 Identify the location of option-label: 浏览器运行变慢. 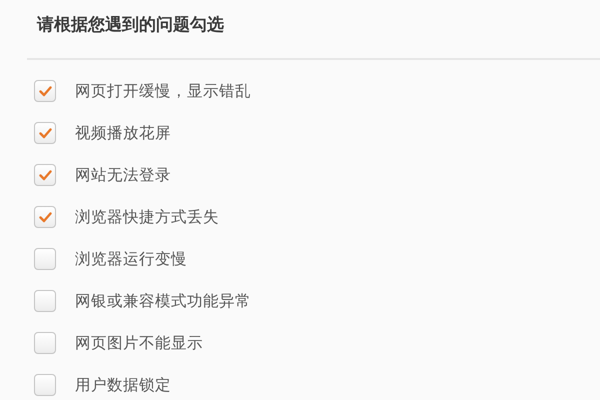
(131, 259).